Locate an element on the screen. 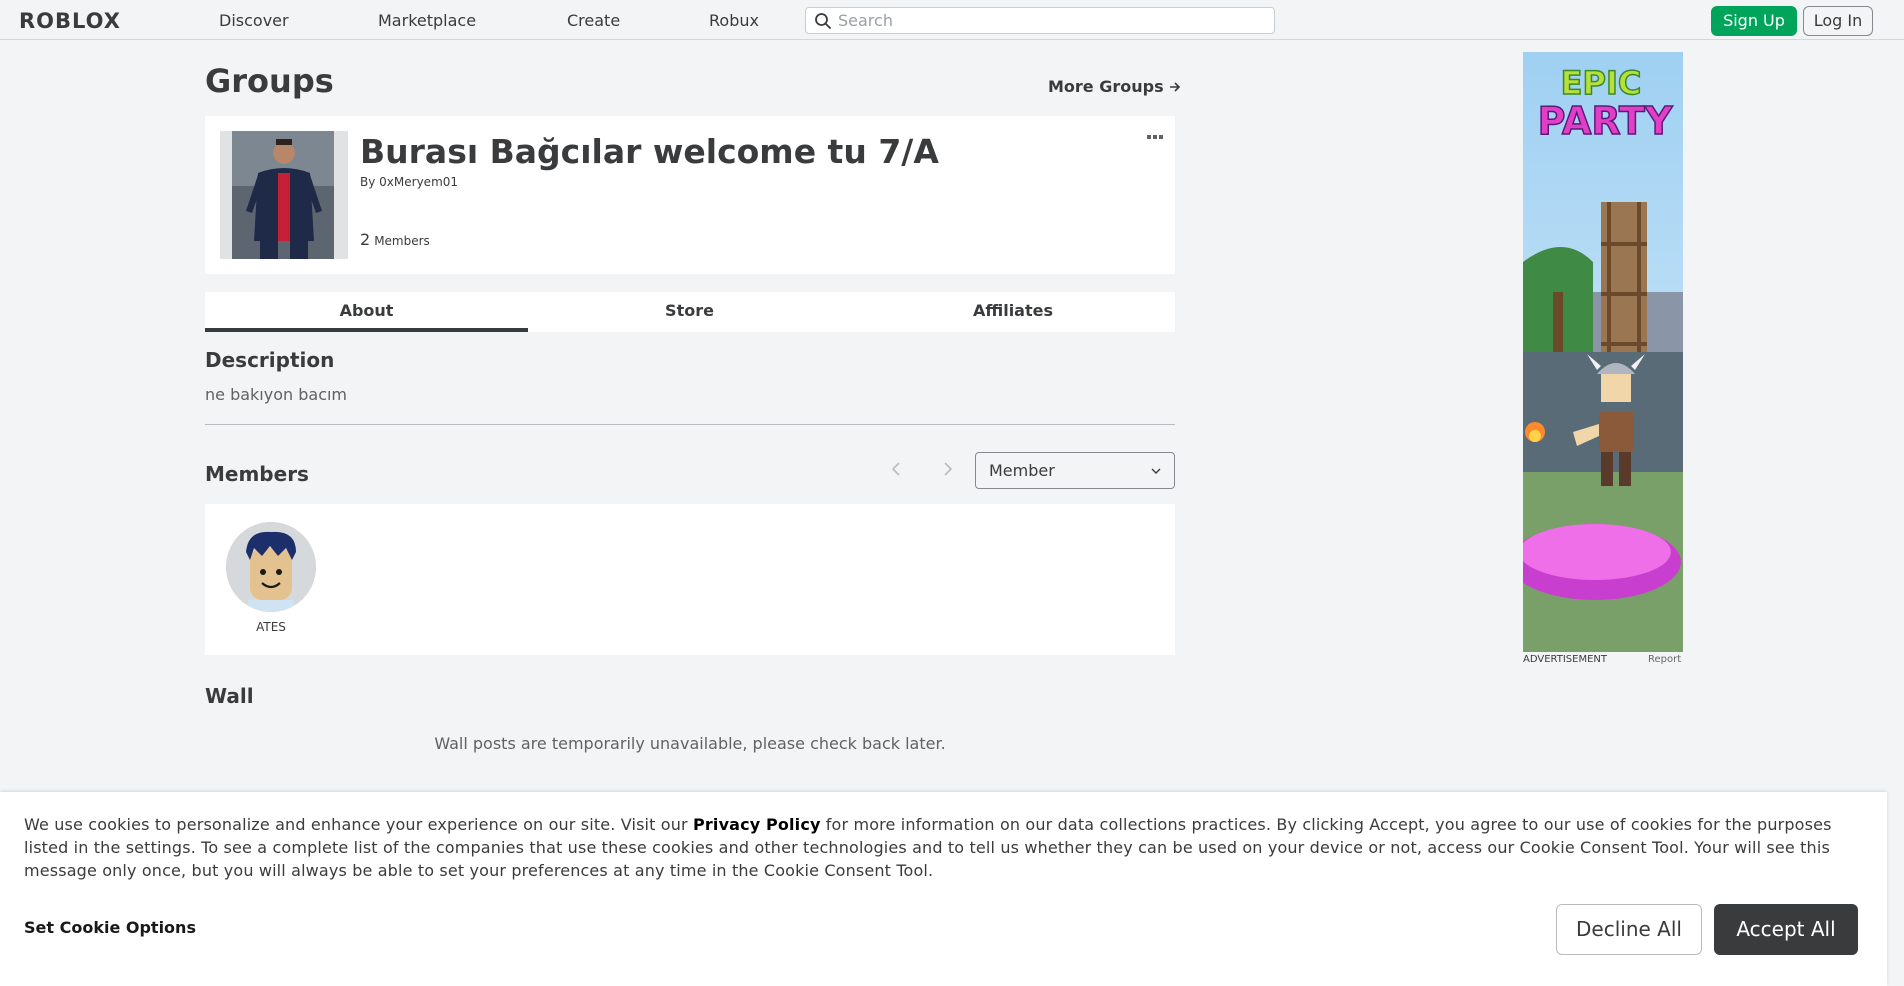 This screenshot has height=986, width=1904. advertisement-banner: EPIC PARTY is located at coordinates (1603, 352).